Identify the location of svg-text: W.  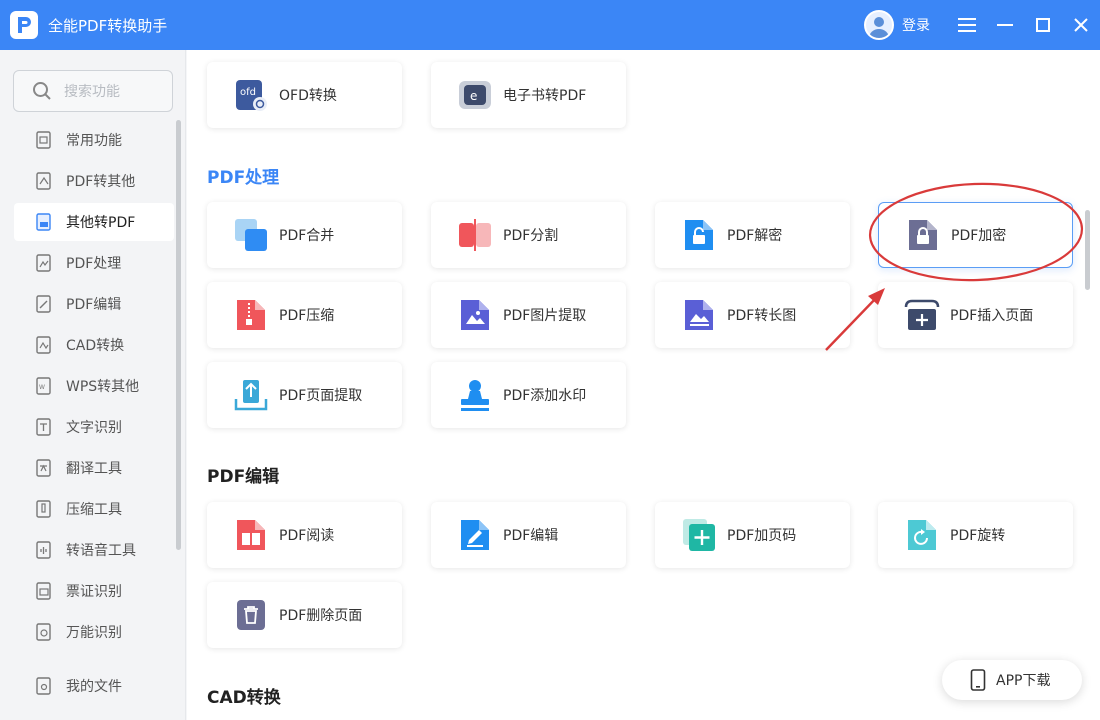
(42, 387).